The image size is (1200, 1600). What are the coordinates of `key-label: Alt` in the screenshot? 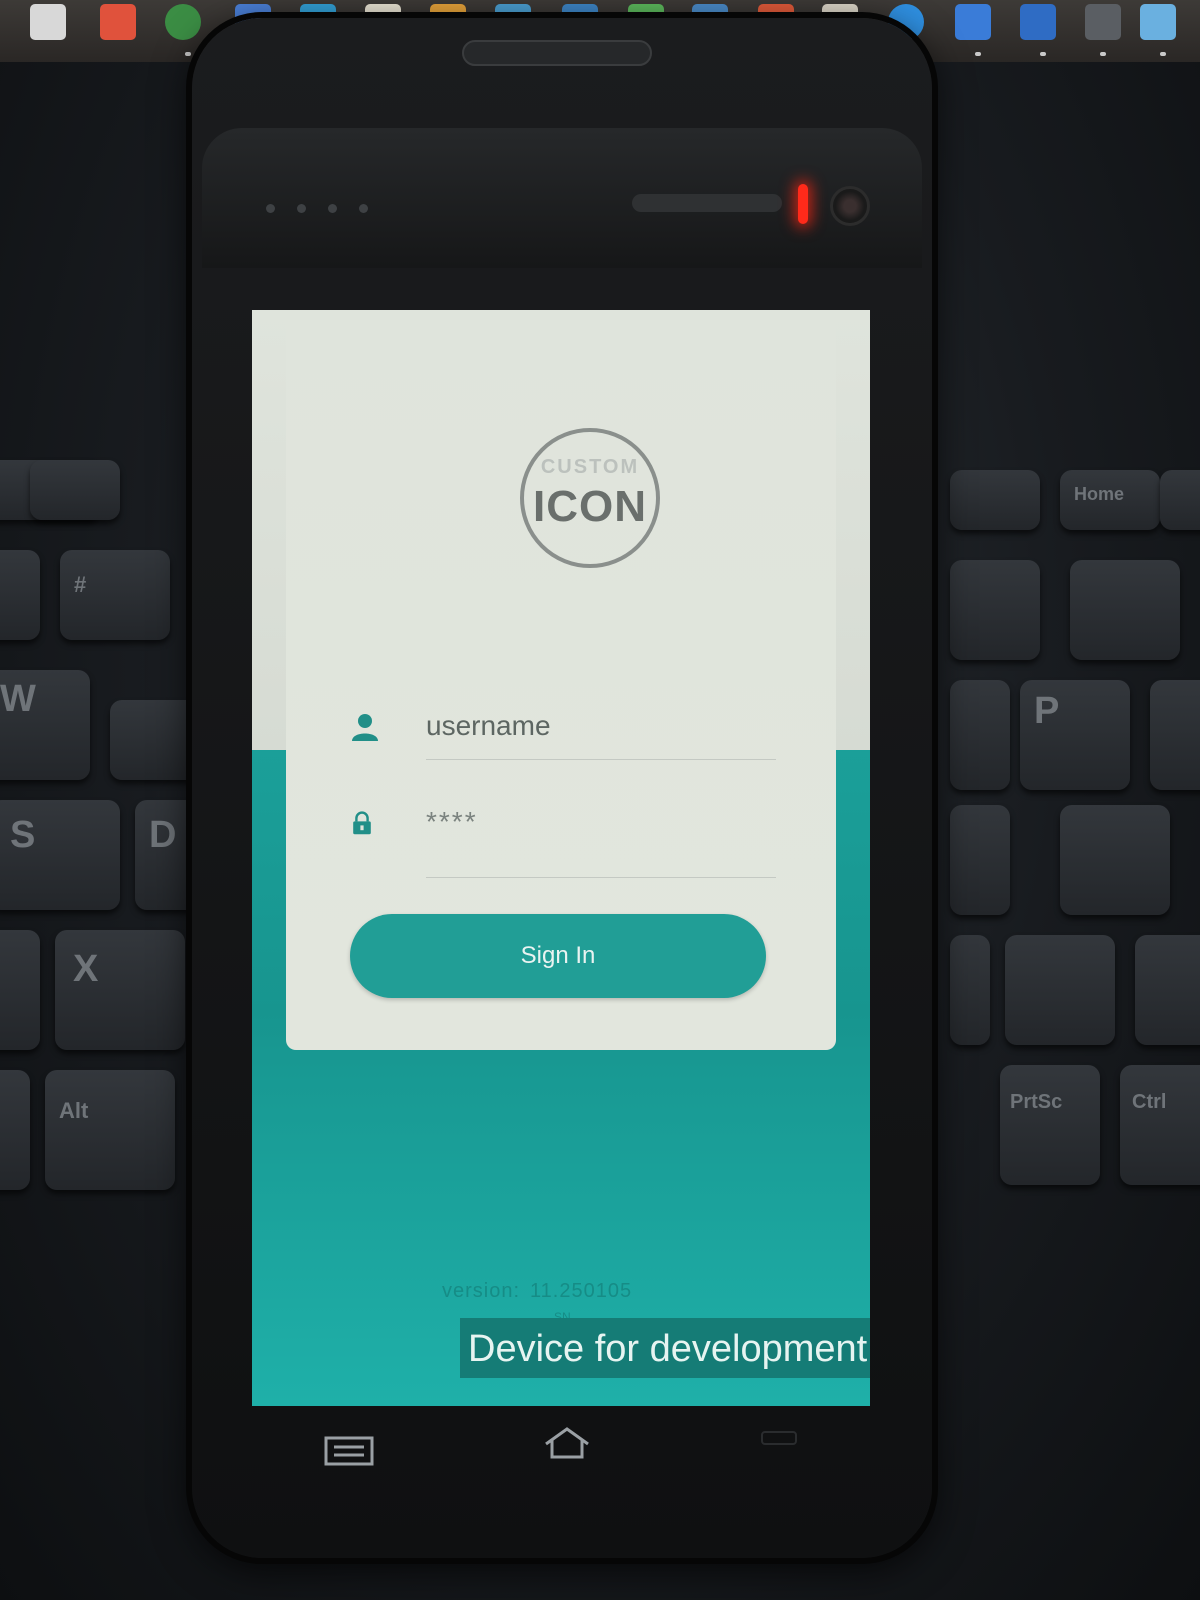 It's located at (74, 1110).